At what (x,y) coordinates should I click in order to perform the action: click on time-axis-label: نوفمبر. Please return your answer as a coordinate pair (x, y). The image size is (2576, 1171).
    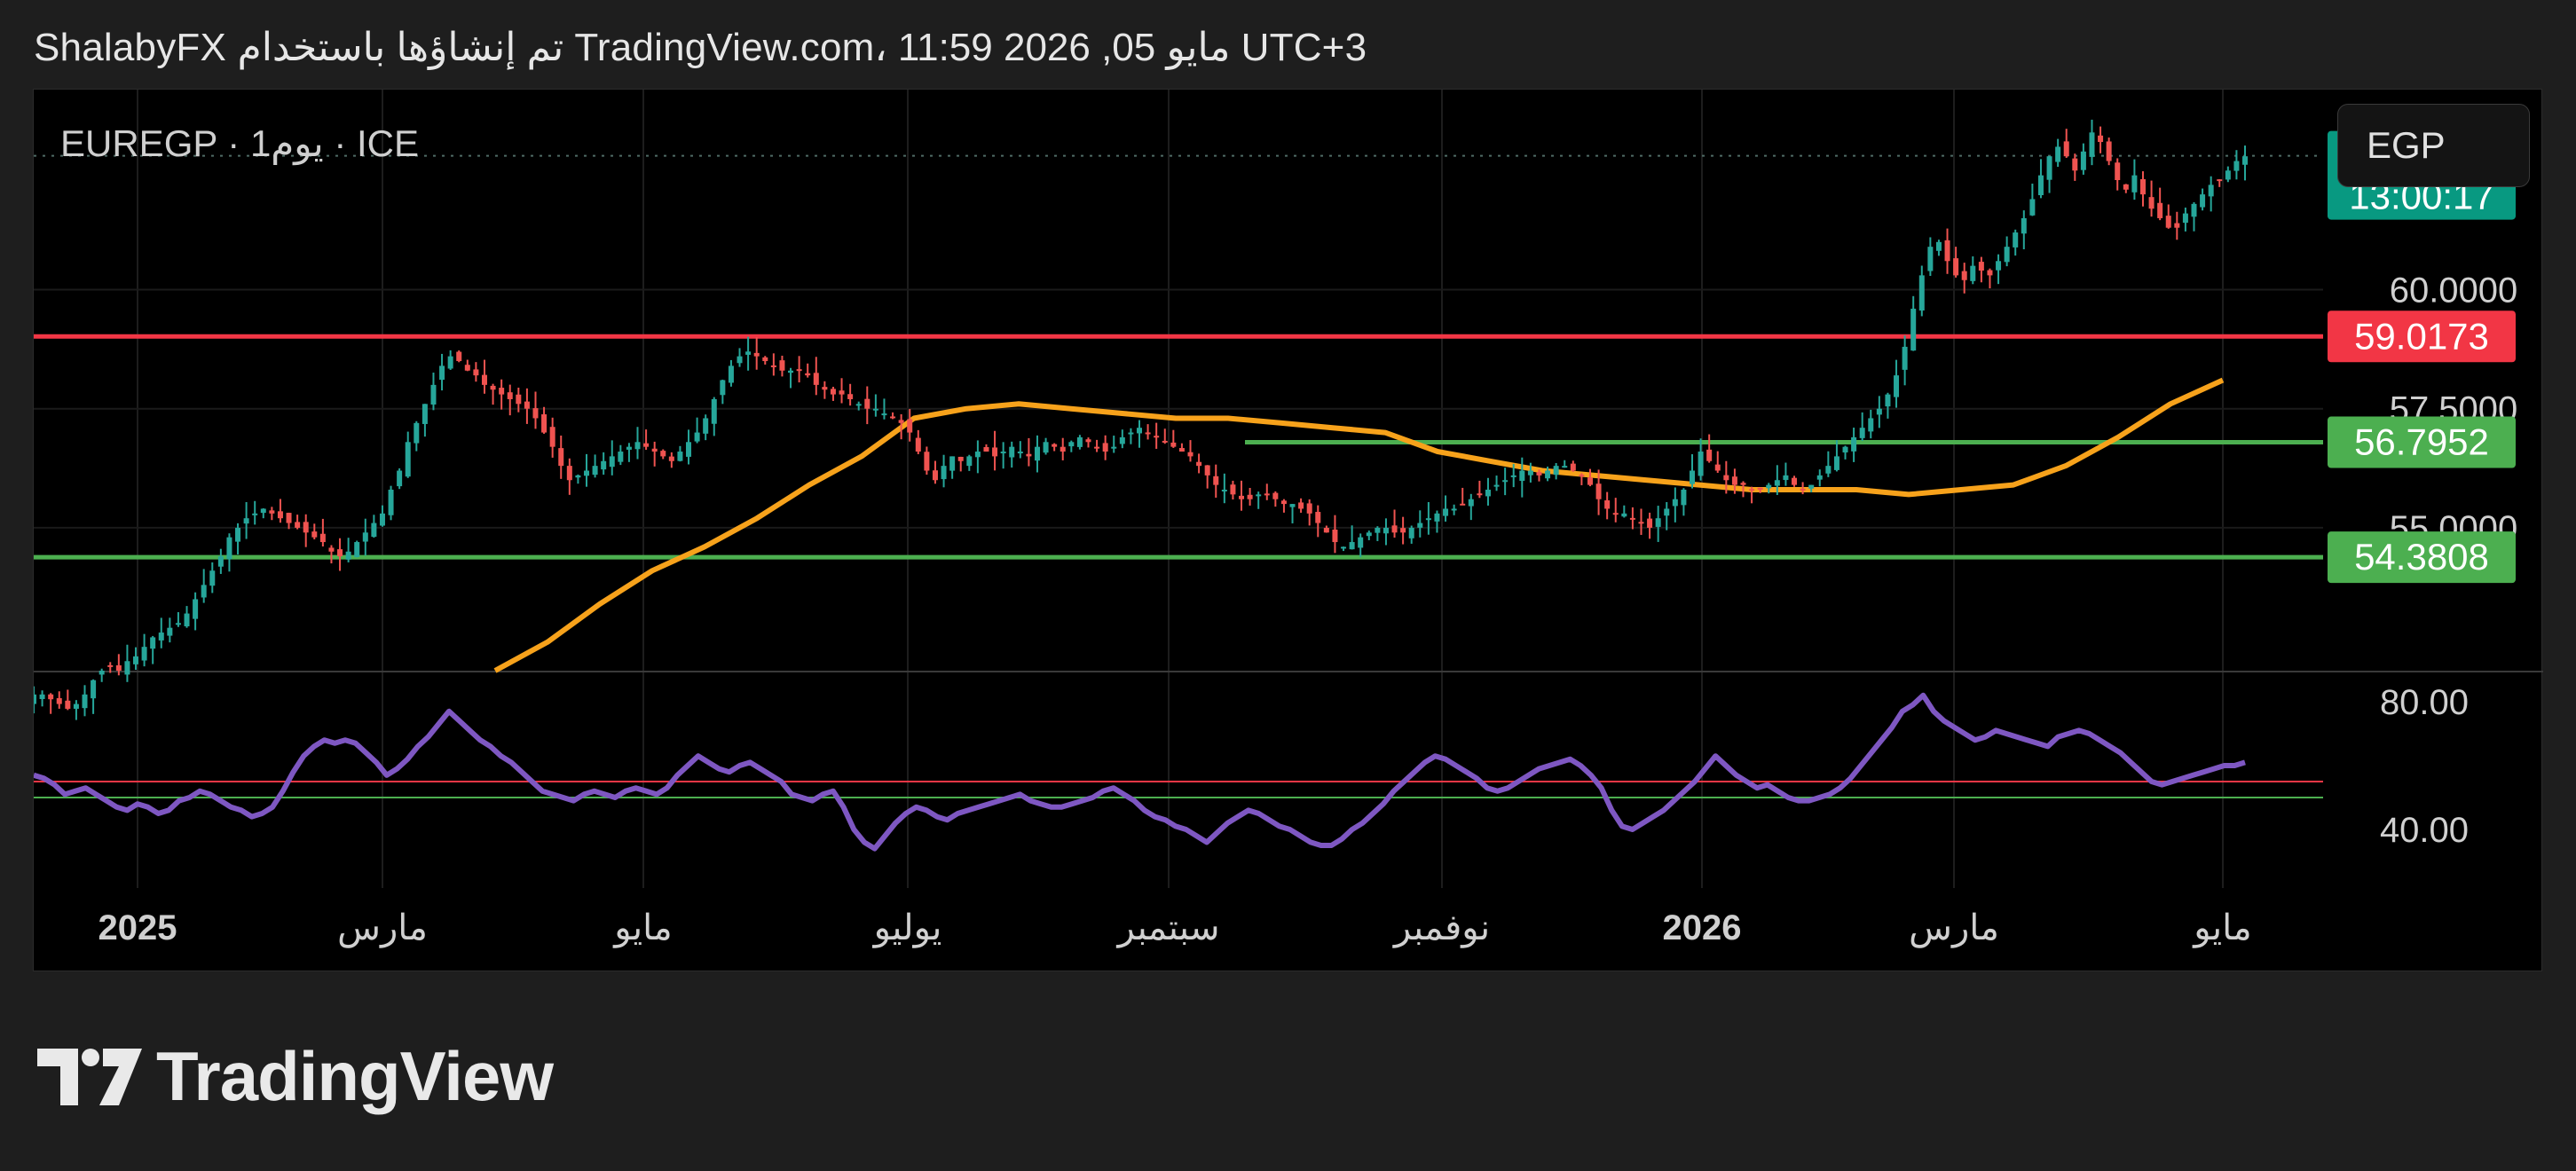
    Looking at the image, I should click on (1441, 928).